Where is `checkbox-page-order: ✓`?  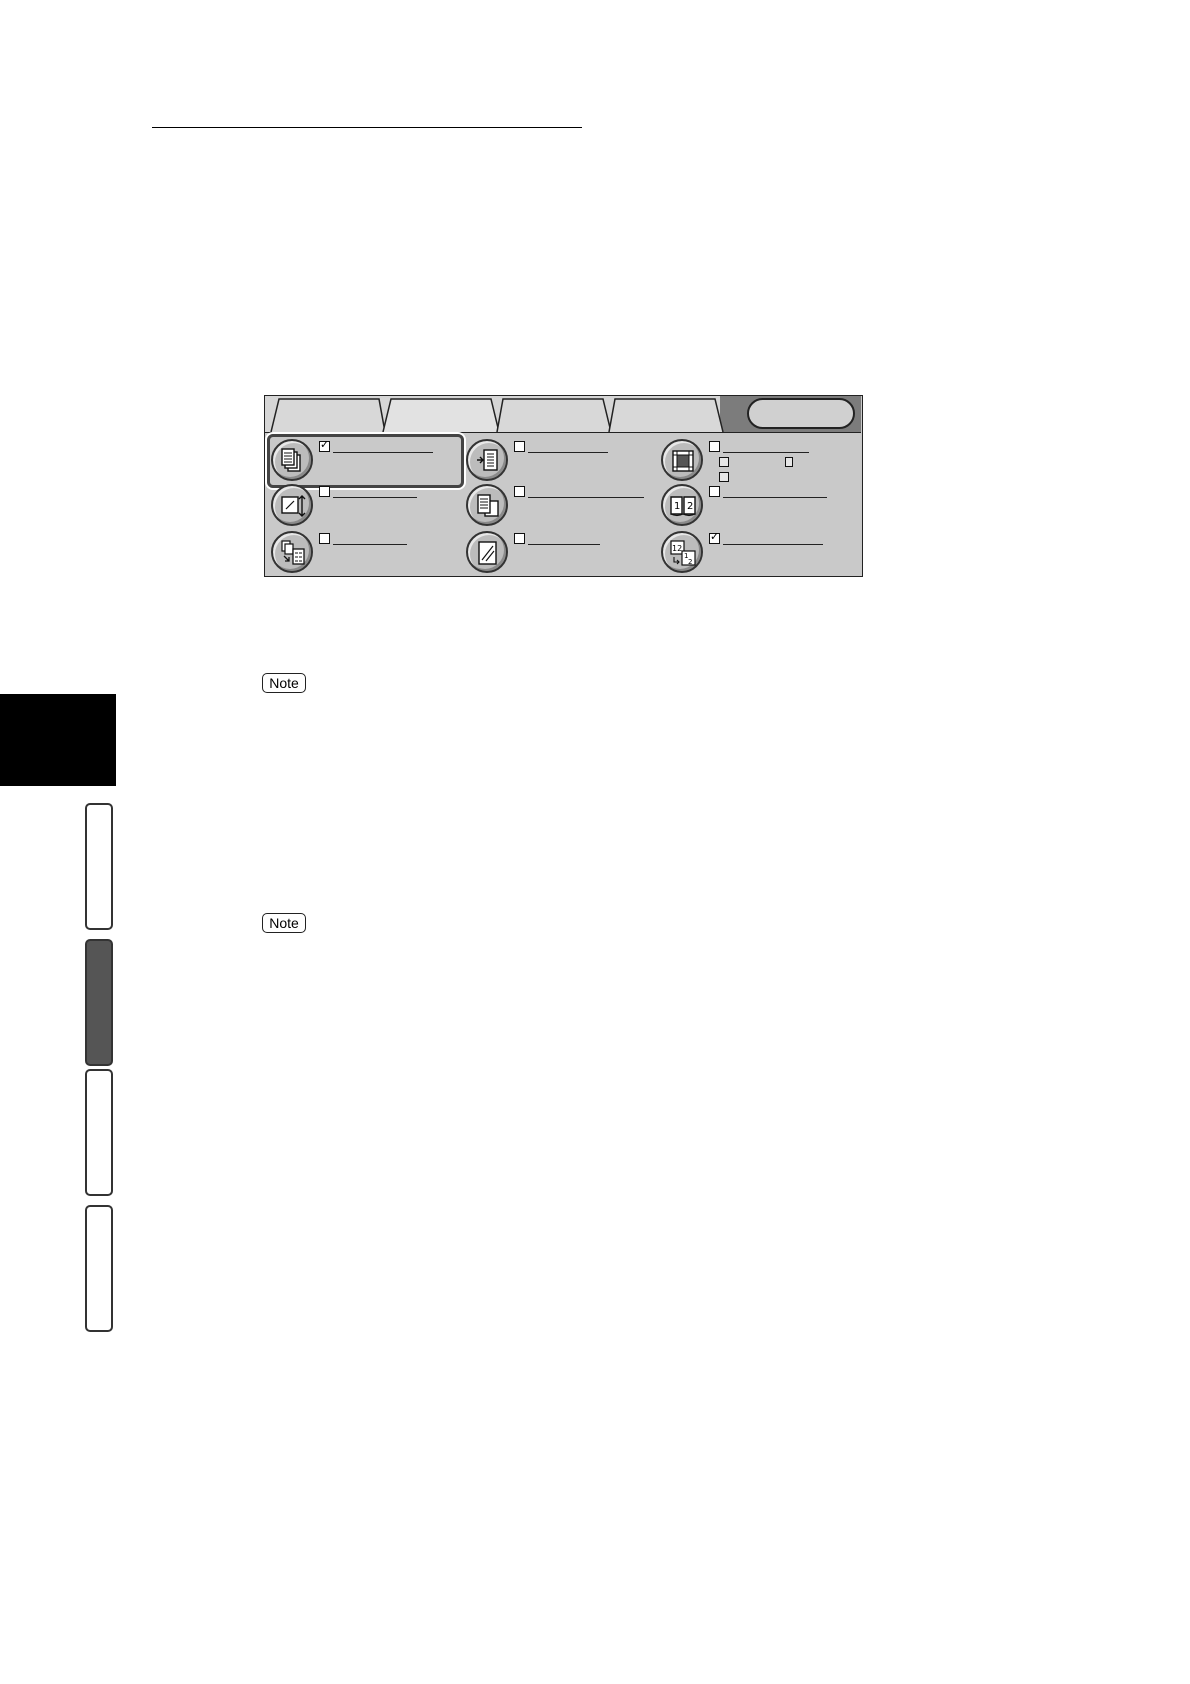 checkbox-page-order: ✓ is located at coordinates (714, 537).